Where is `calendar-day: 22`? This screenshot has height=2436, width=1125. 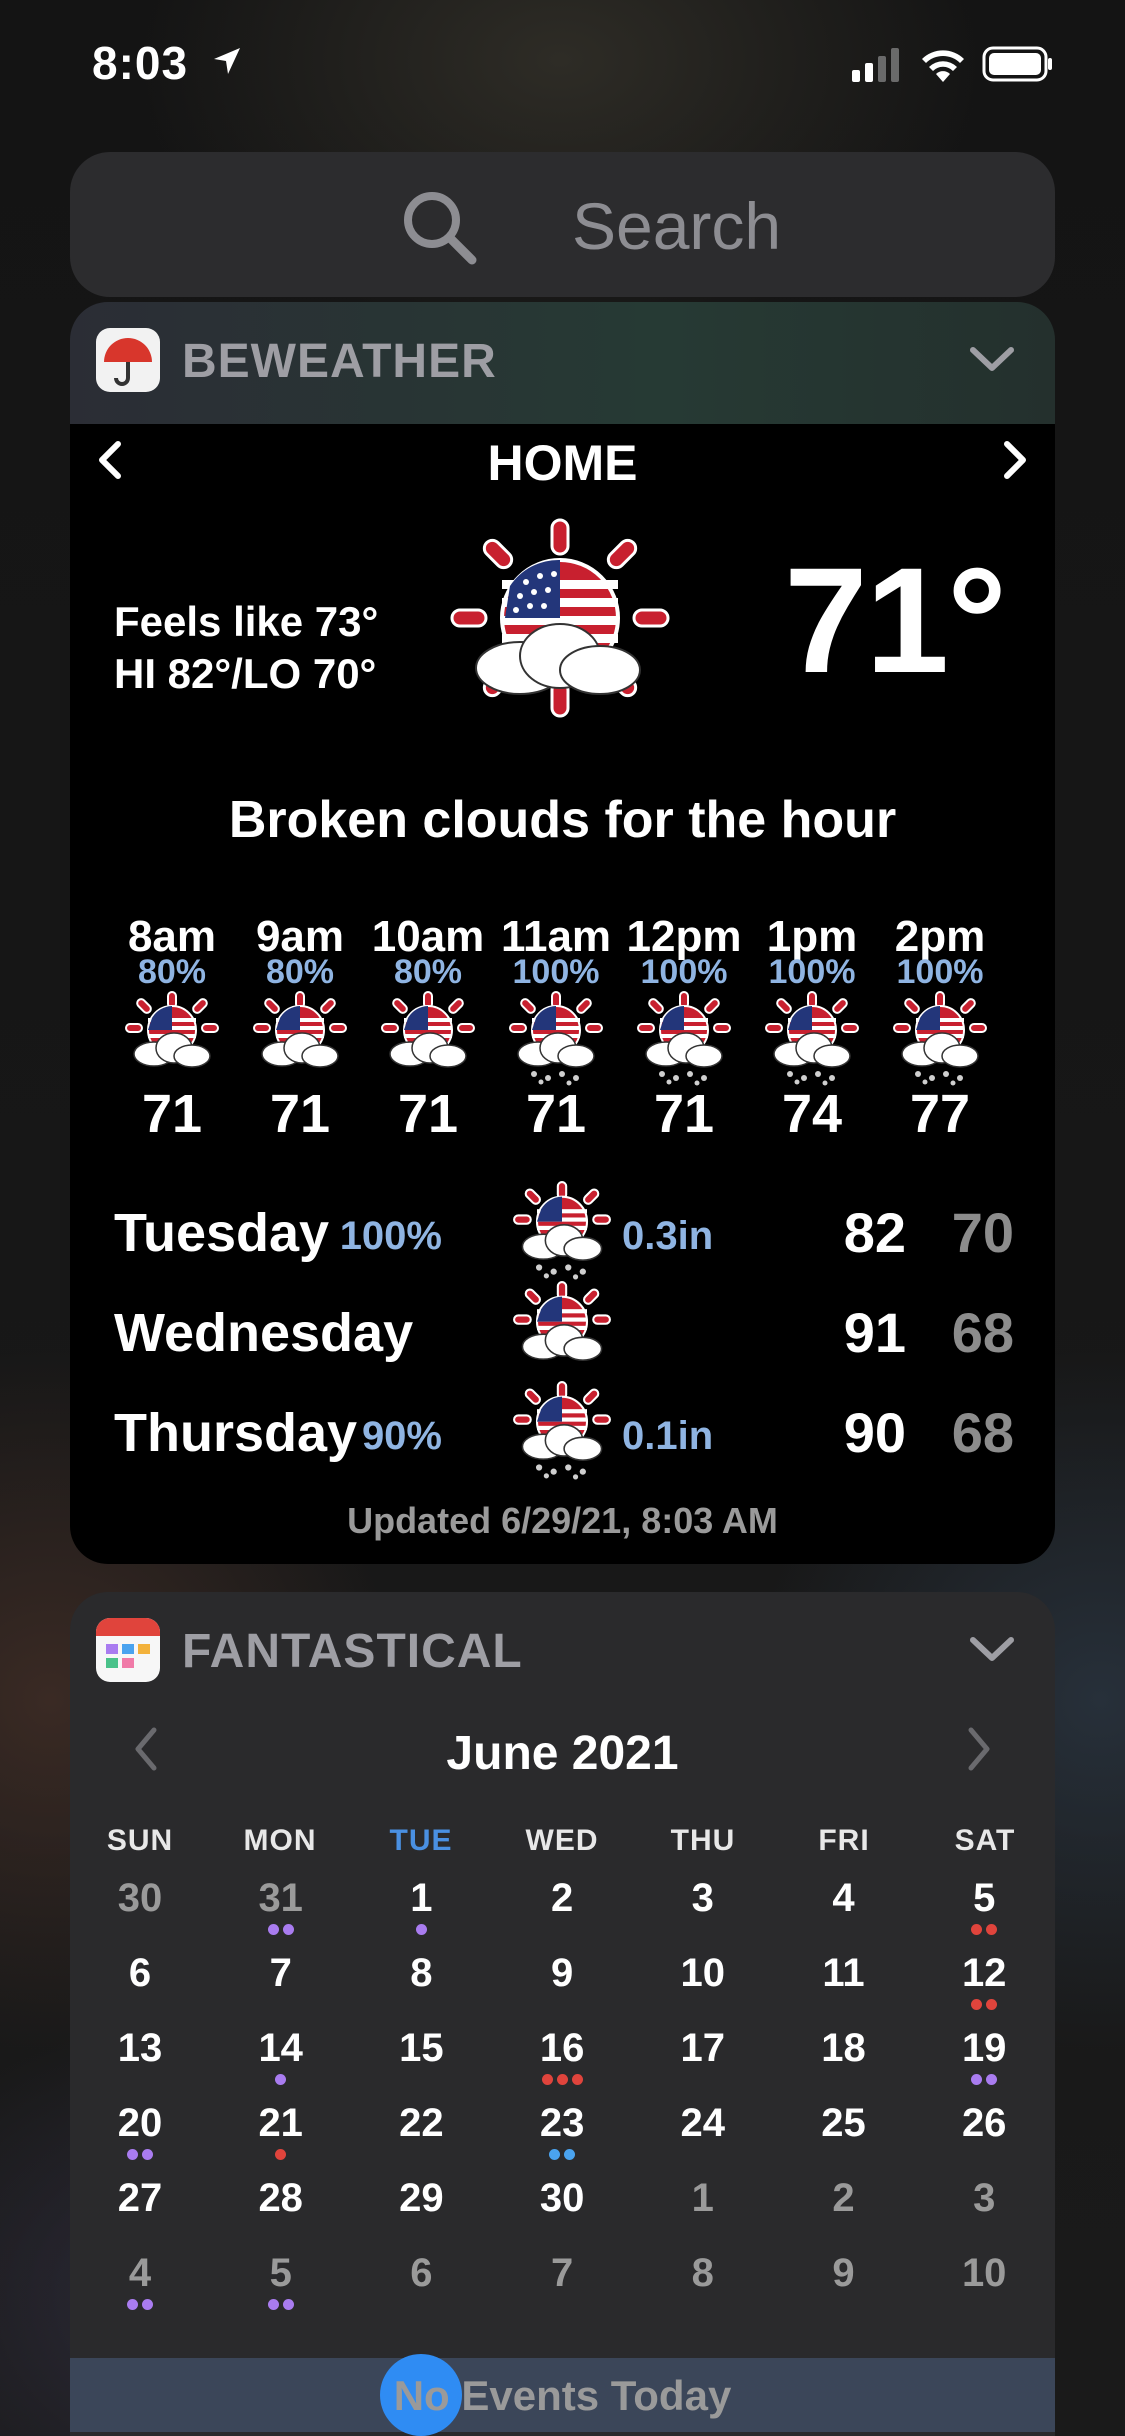 calendar-day: 22 is located at coordinates (421, 2134).